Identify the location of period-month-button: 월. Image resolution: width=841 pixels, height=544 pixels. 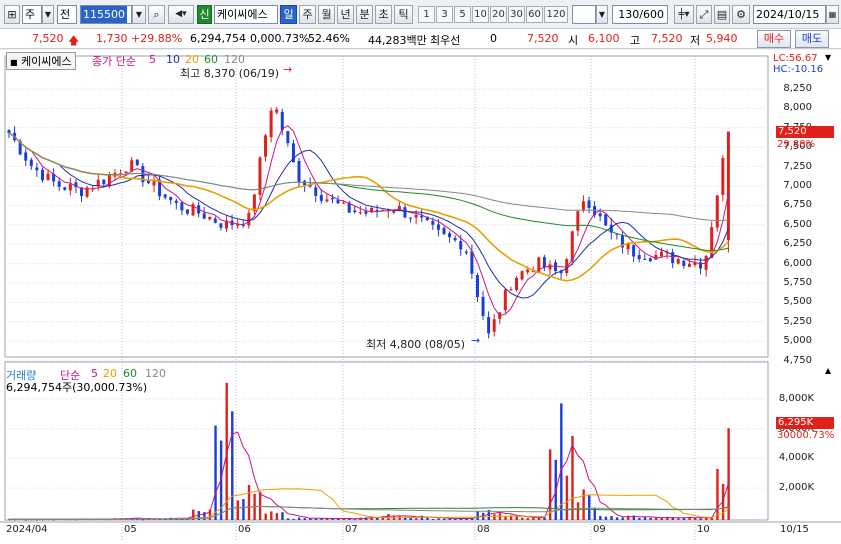
(326, 14).